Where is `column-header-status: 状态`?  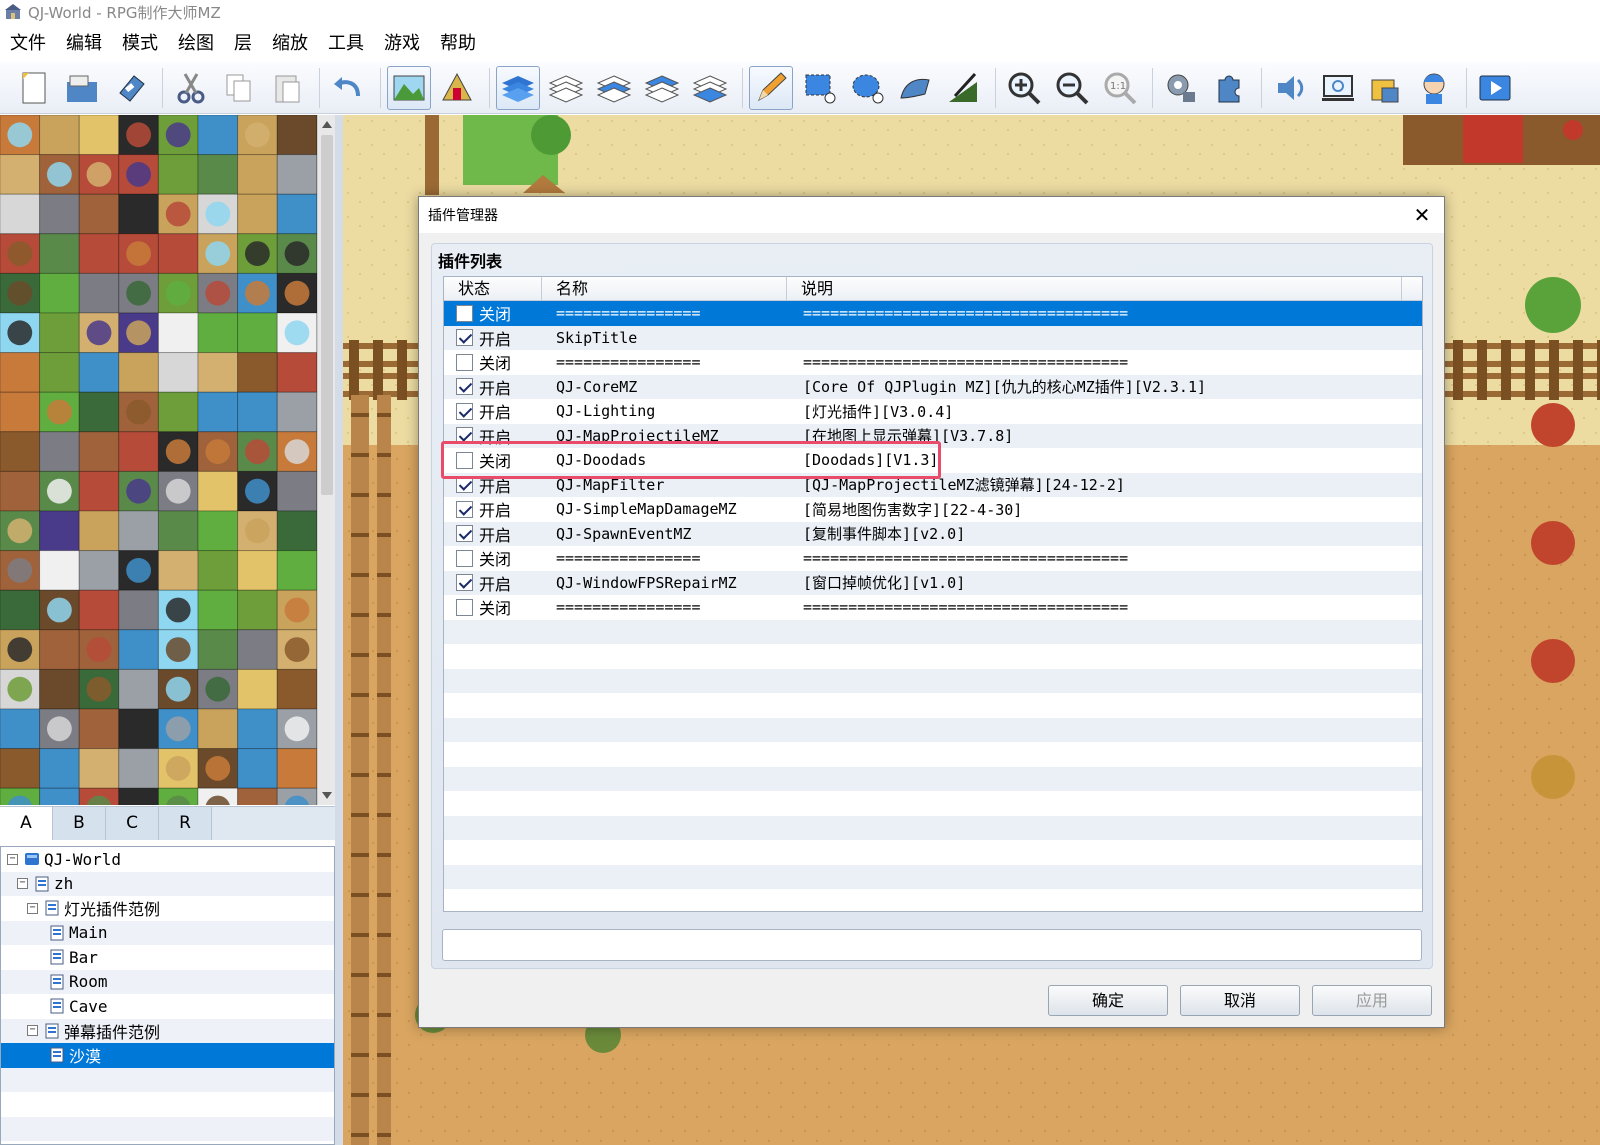
column-header-status: 状态 is located at coordinates (493, 288).